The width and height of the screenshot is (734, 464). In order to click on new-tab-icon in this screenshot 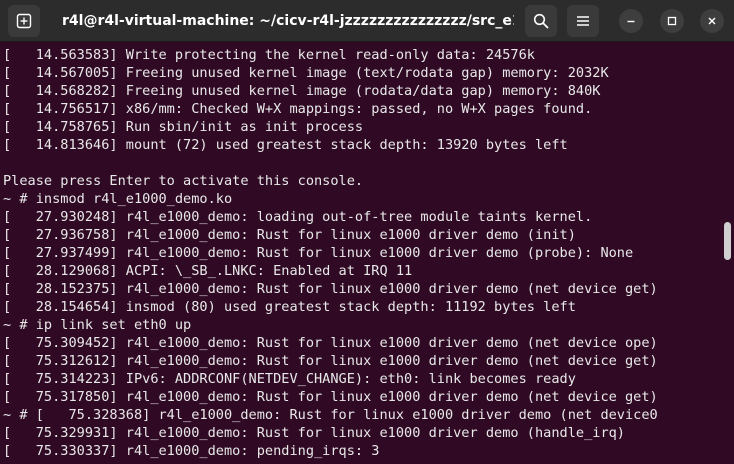, I will do `click(24, 21)`.